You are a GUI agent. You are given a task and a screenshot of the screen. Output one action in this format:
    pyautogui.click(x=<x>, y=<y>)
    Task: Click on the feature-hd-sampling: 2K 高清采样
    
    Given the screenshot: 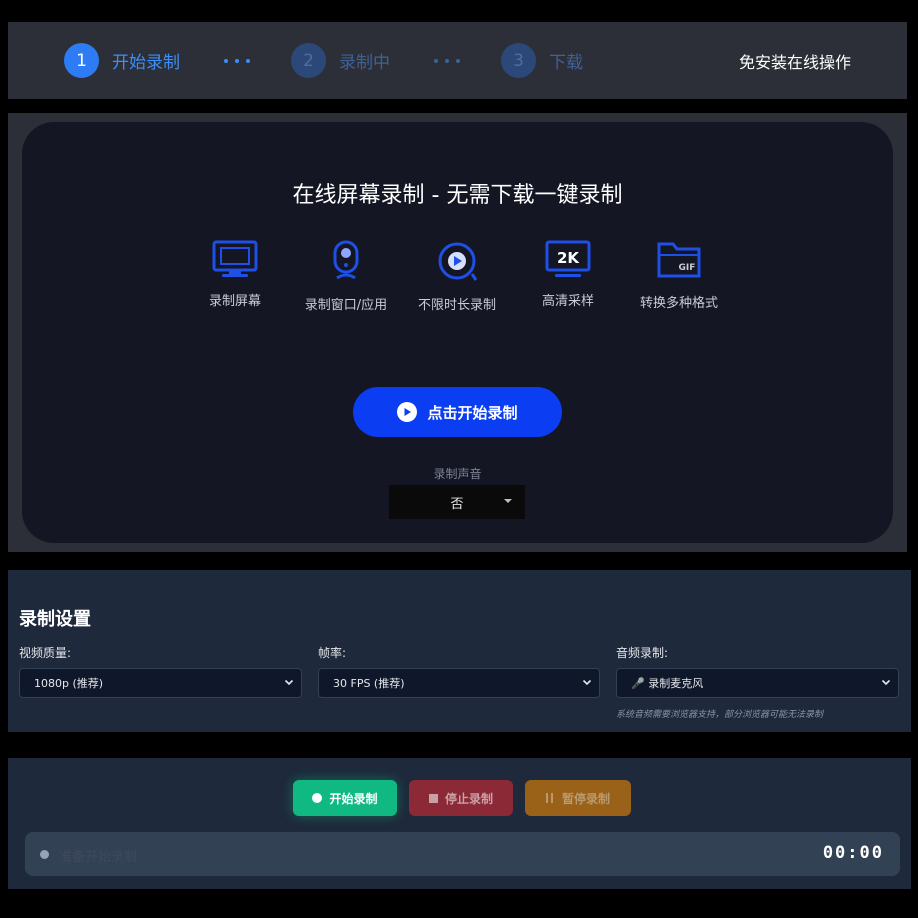 What is the action you would take?
    pyautogui.click(x=568, y=274)
    